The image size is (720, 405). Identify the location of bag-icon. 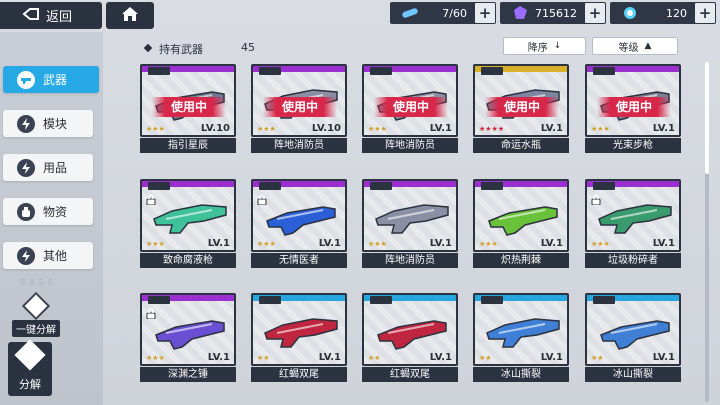
(26, 211).